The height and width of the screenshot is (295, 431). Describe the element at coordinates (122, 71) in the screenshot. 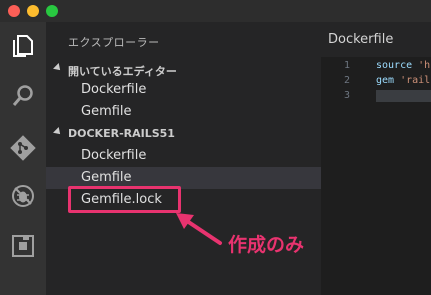

I see `open-editors-label: 開いているエディター` at that location.